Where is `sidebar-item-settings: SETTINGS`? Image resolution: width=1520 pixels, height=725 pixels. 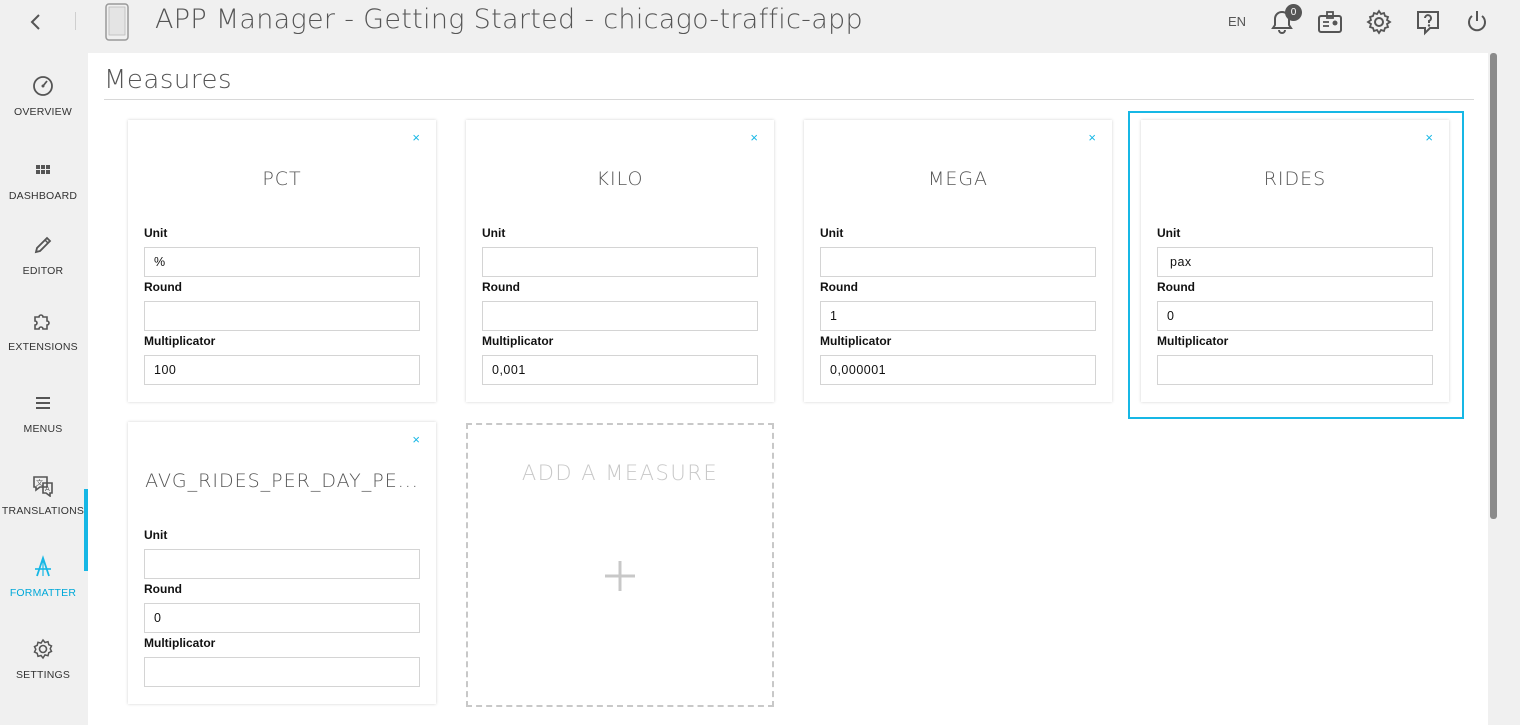 sidebar-item-settings: SETTINGS is located at coordinates (43, 676).